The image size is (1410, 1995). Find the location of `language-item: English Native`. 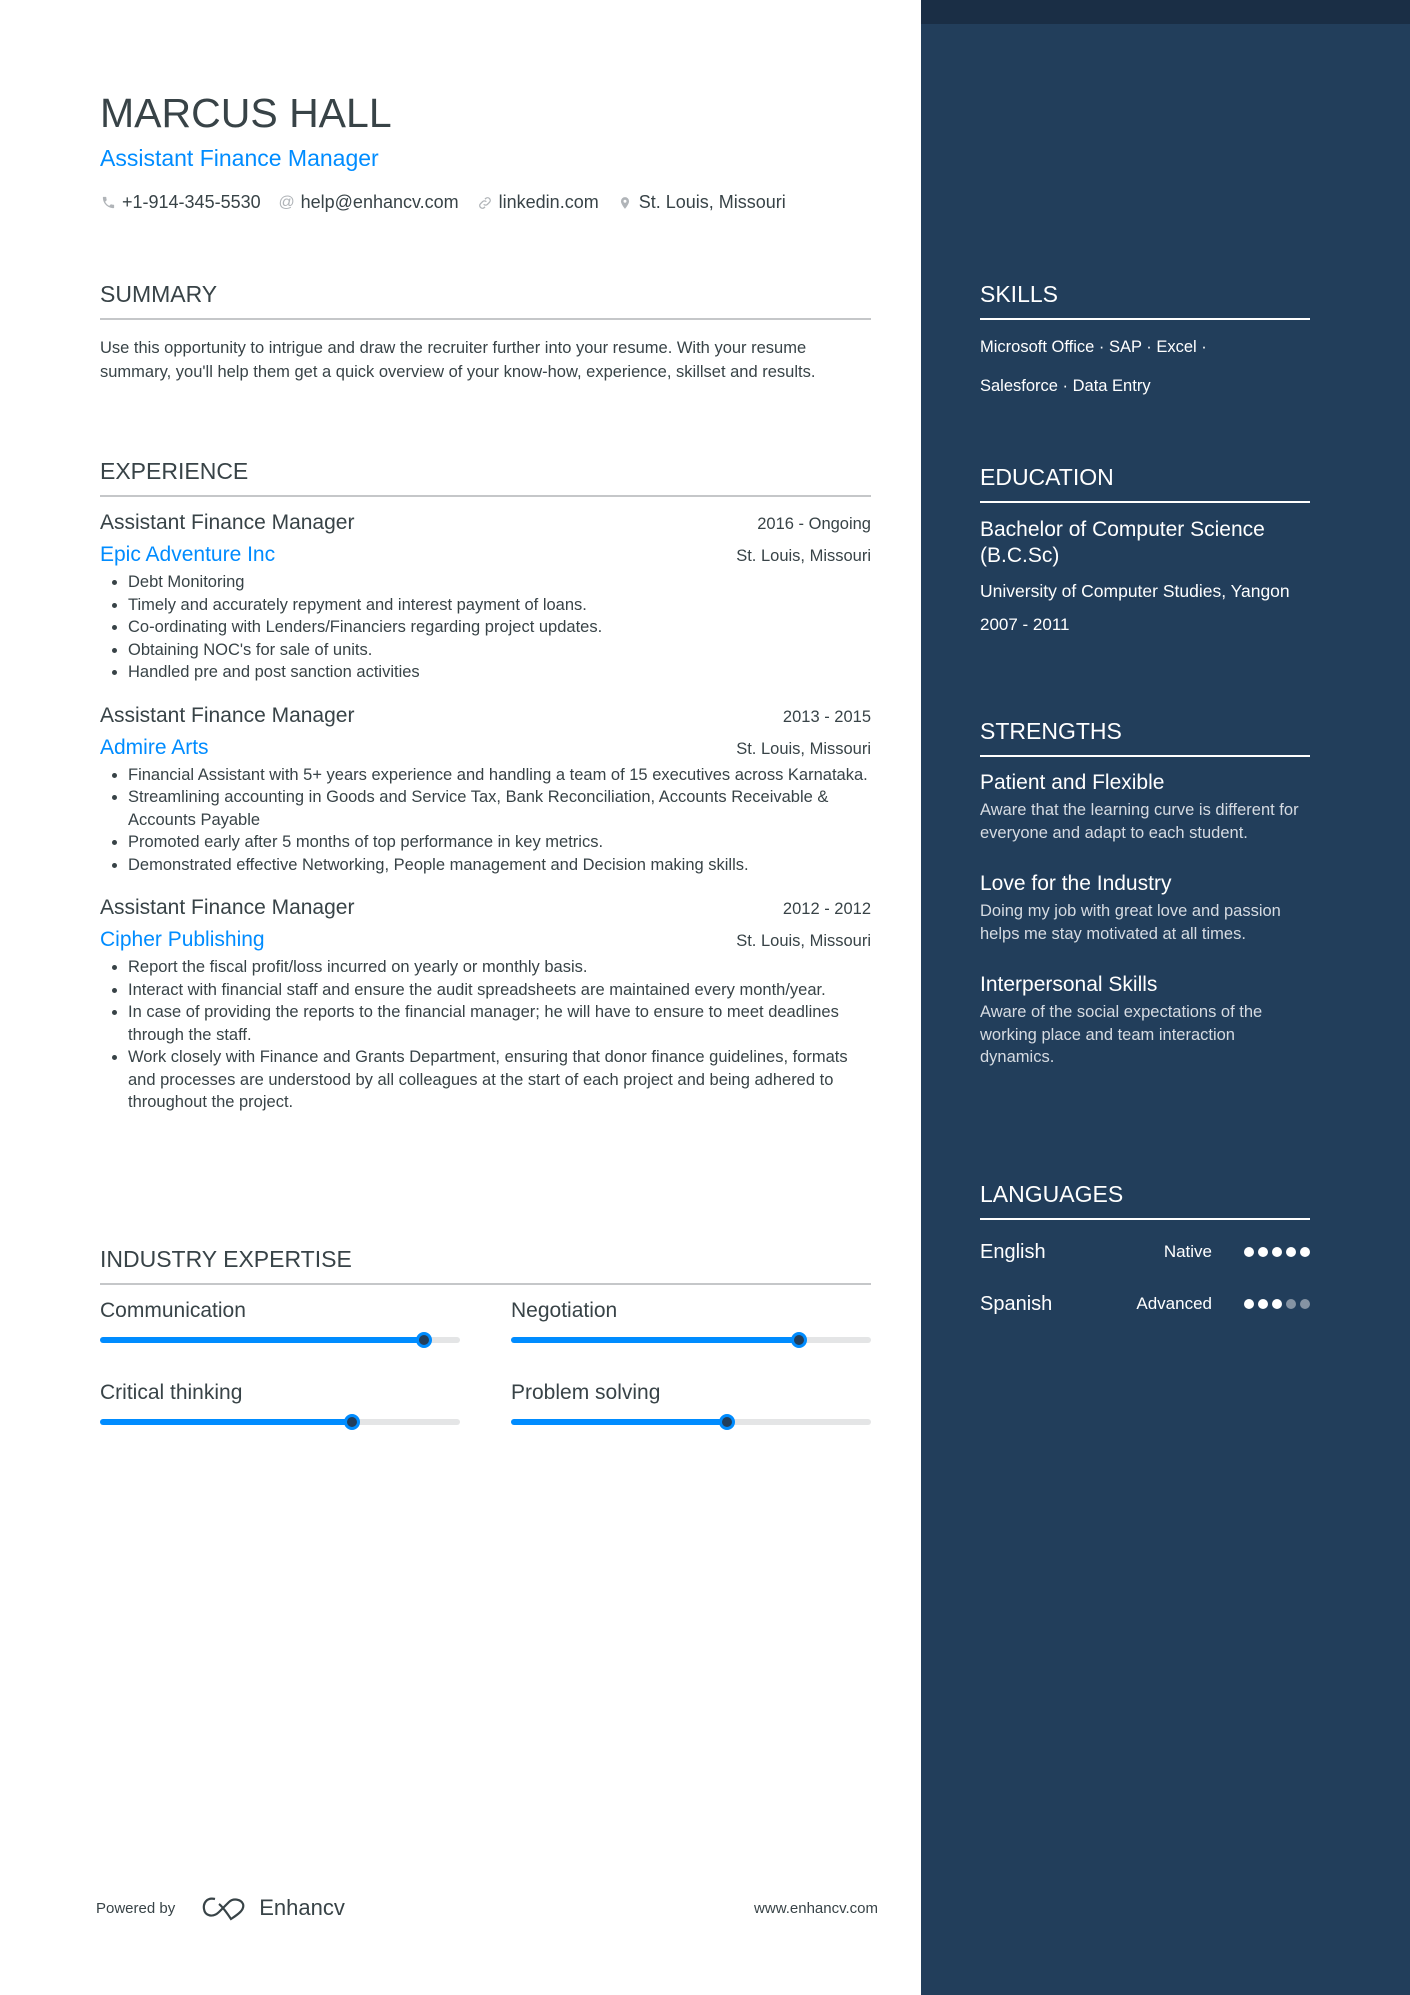

language-item: English Native is located at coordinates (1145, 1252).